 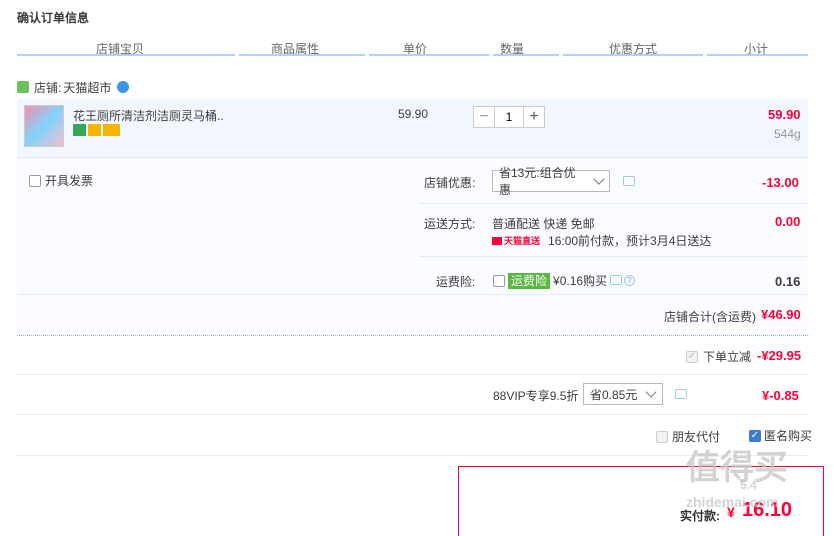 I want to click on shipping-amount: 0.00, so click(x=788, y=221).